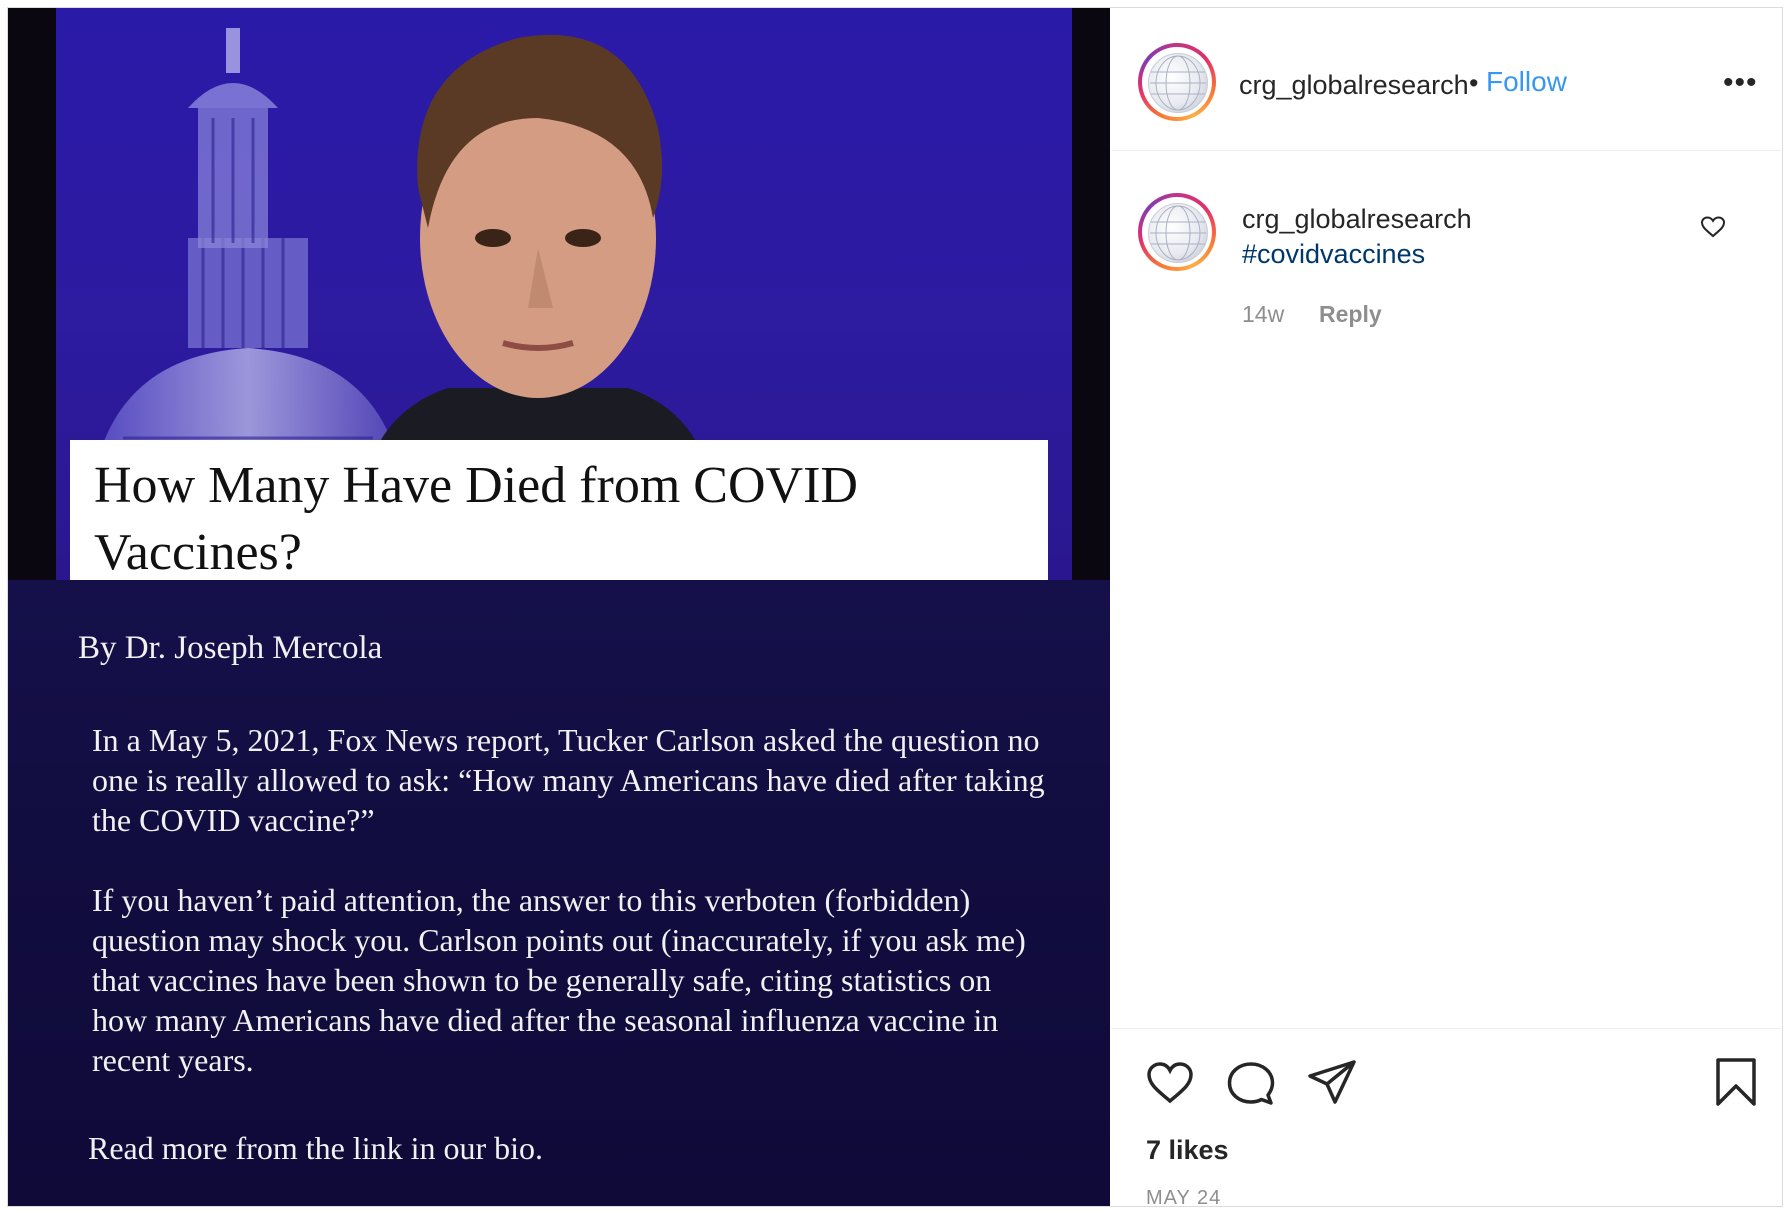 This screenshot has height=1214, width=1792. What do you see at coordinates (233, 138) in the screenshot?
I see `dome-lantern-graphic` at bounding box center [233, 138].